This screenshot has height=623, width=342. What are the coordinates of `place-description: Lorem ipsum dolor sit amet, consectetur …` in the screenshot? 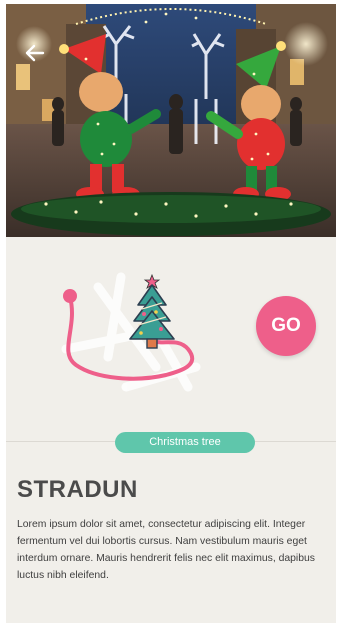 It's located at (166, 550).